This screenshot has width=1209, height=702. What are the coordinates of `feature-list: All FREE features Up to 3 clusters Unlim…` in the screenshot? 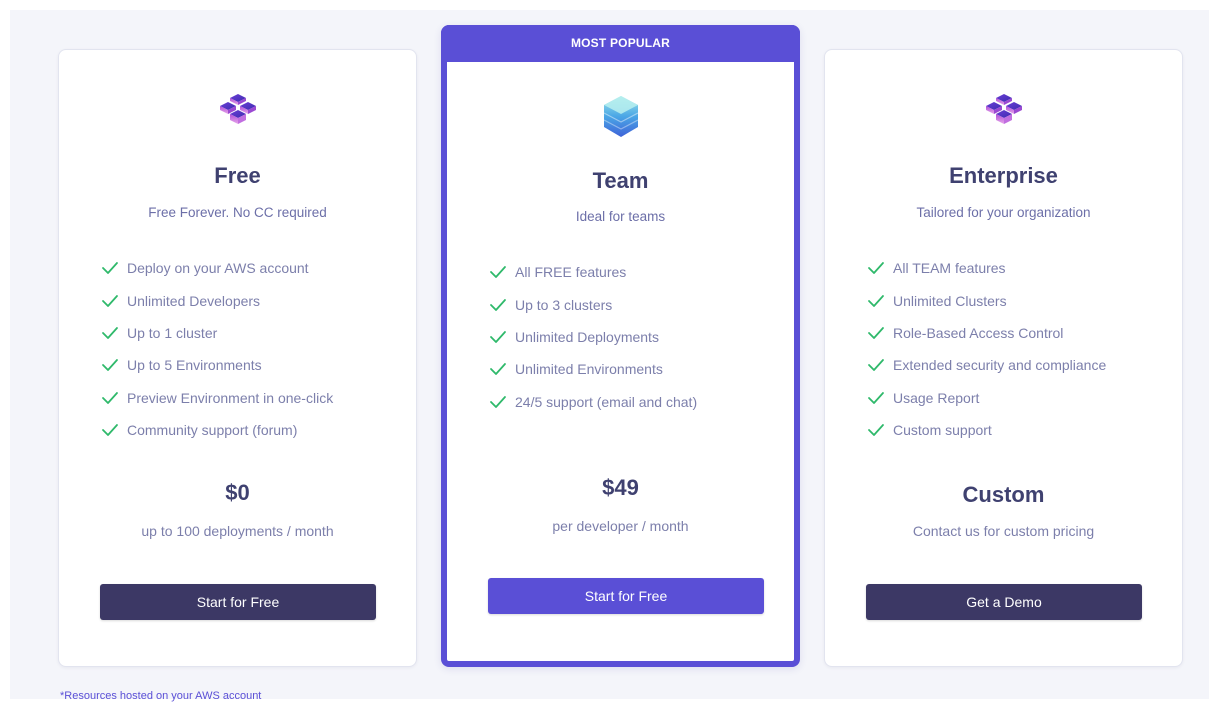 It's located at (636, 337).